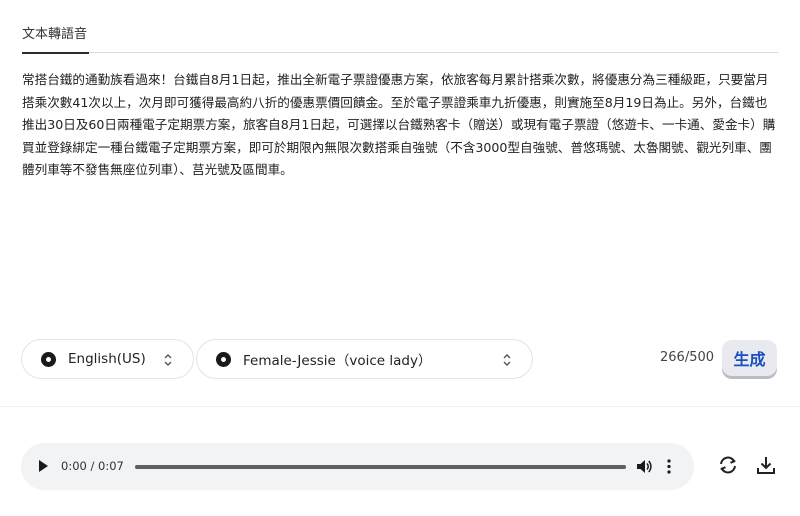  Describe the element at coordinates (337, 361) in the screenshot. I see `voice-select-value: Female-Jessie（voice lady）` at that location.